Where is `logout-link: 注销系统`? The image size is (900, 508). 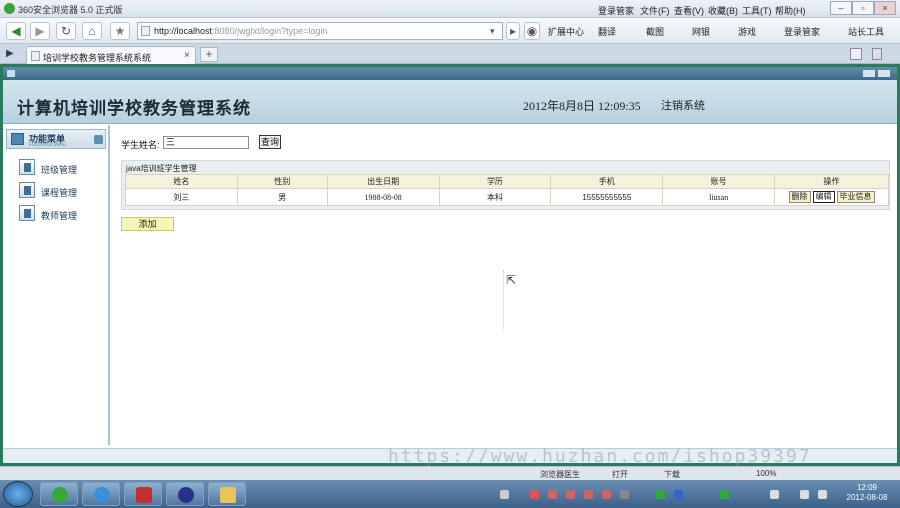 logout-link: 注销系统 is located at coordinates (683, 105).